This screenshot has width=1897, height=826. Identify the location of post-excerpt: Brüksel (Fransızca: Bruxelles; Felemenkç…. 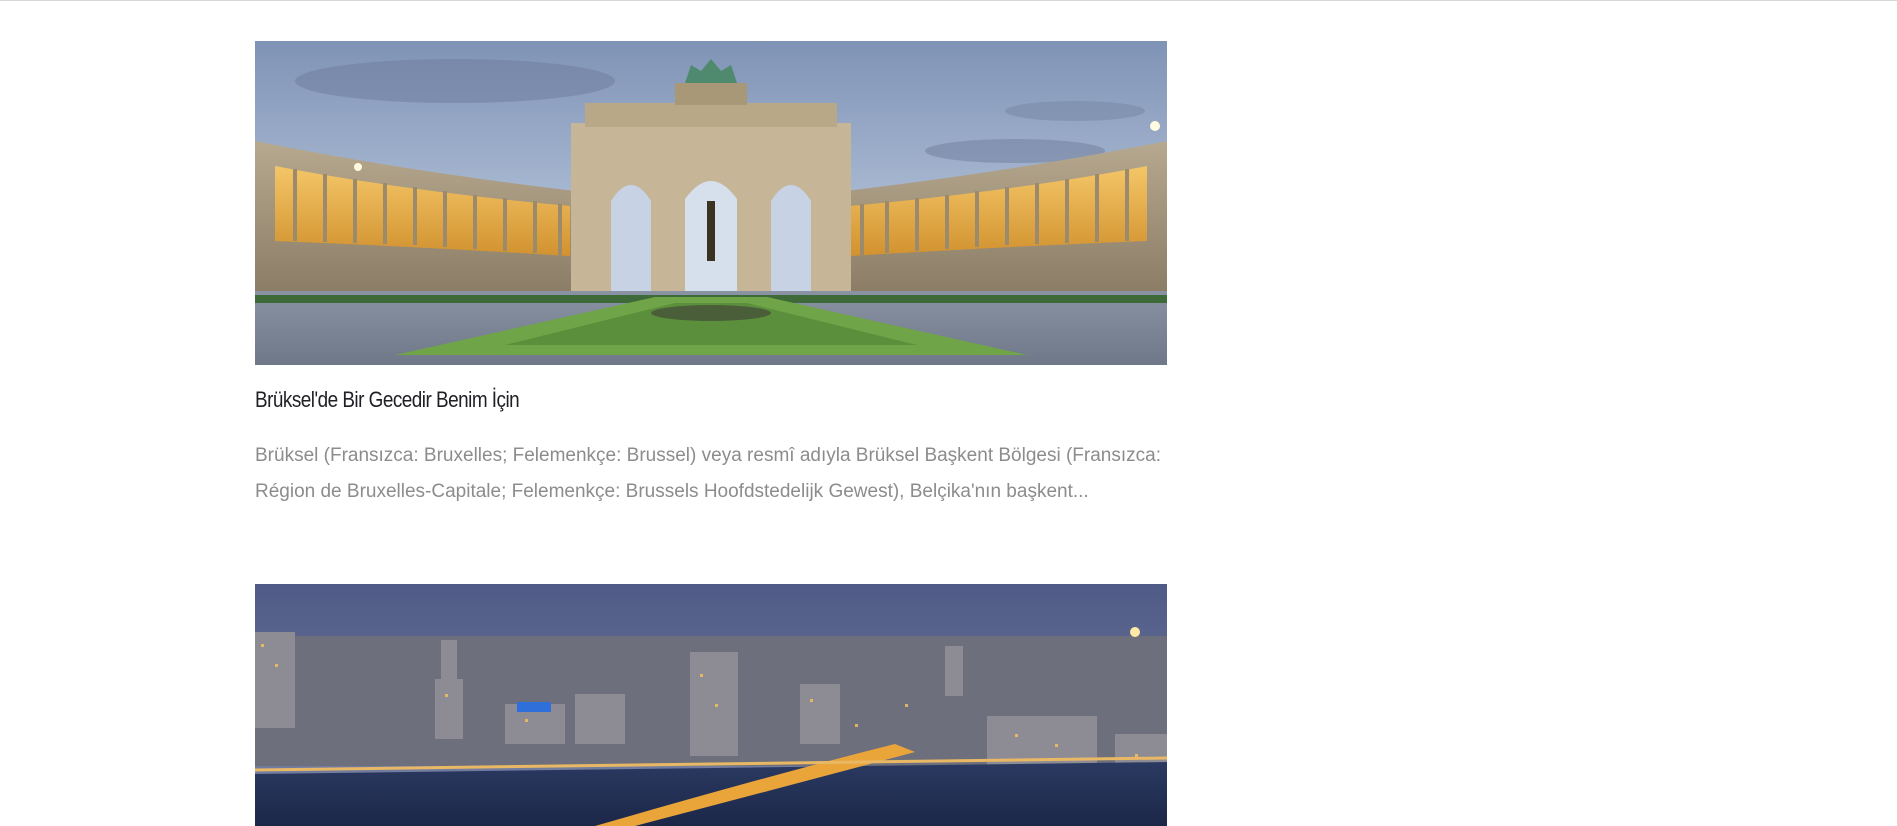
(708, 473).